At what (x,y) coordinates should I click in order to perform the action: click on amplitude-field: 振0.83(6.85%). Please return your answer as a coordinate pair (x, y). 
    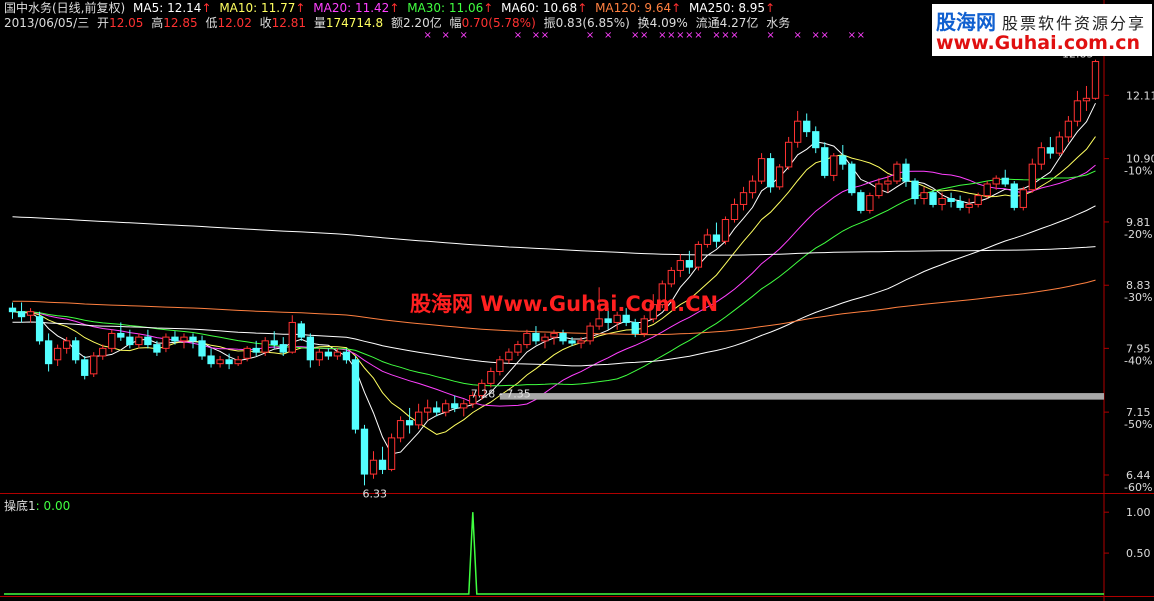
    Looking at the image, I should click on (586, 23).